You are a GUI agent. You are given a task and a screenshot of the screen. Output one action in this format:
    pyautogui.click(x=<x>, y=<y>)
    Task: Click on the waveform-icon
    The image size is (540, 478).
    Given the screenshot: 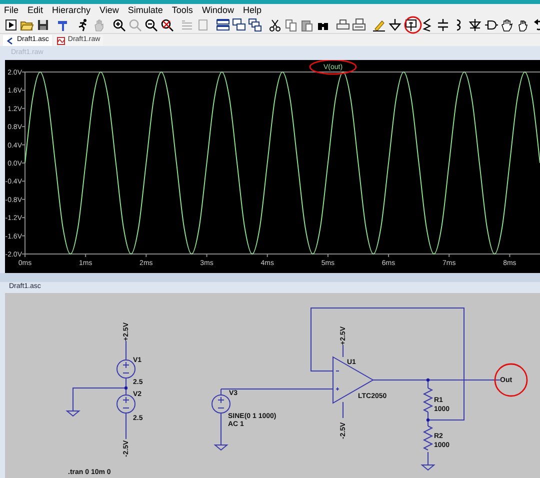 What is the action you would take?
    pyautogui.click(x=60, y=40)
    